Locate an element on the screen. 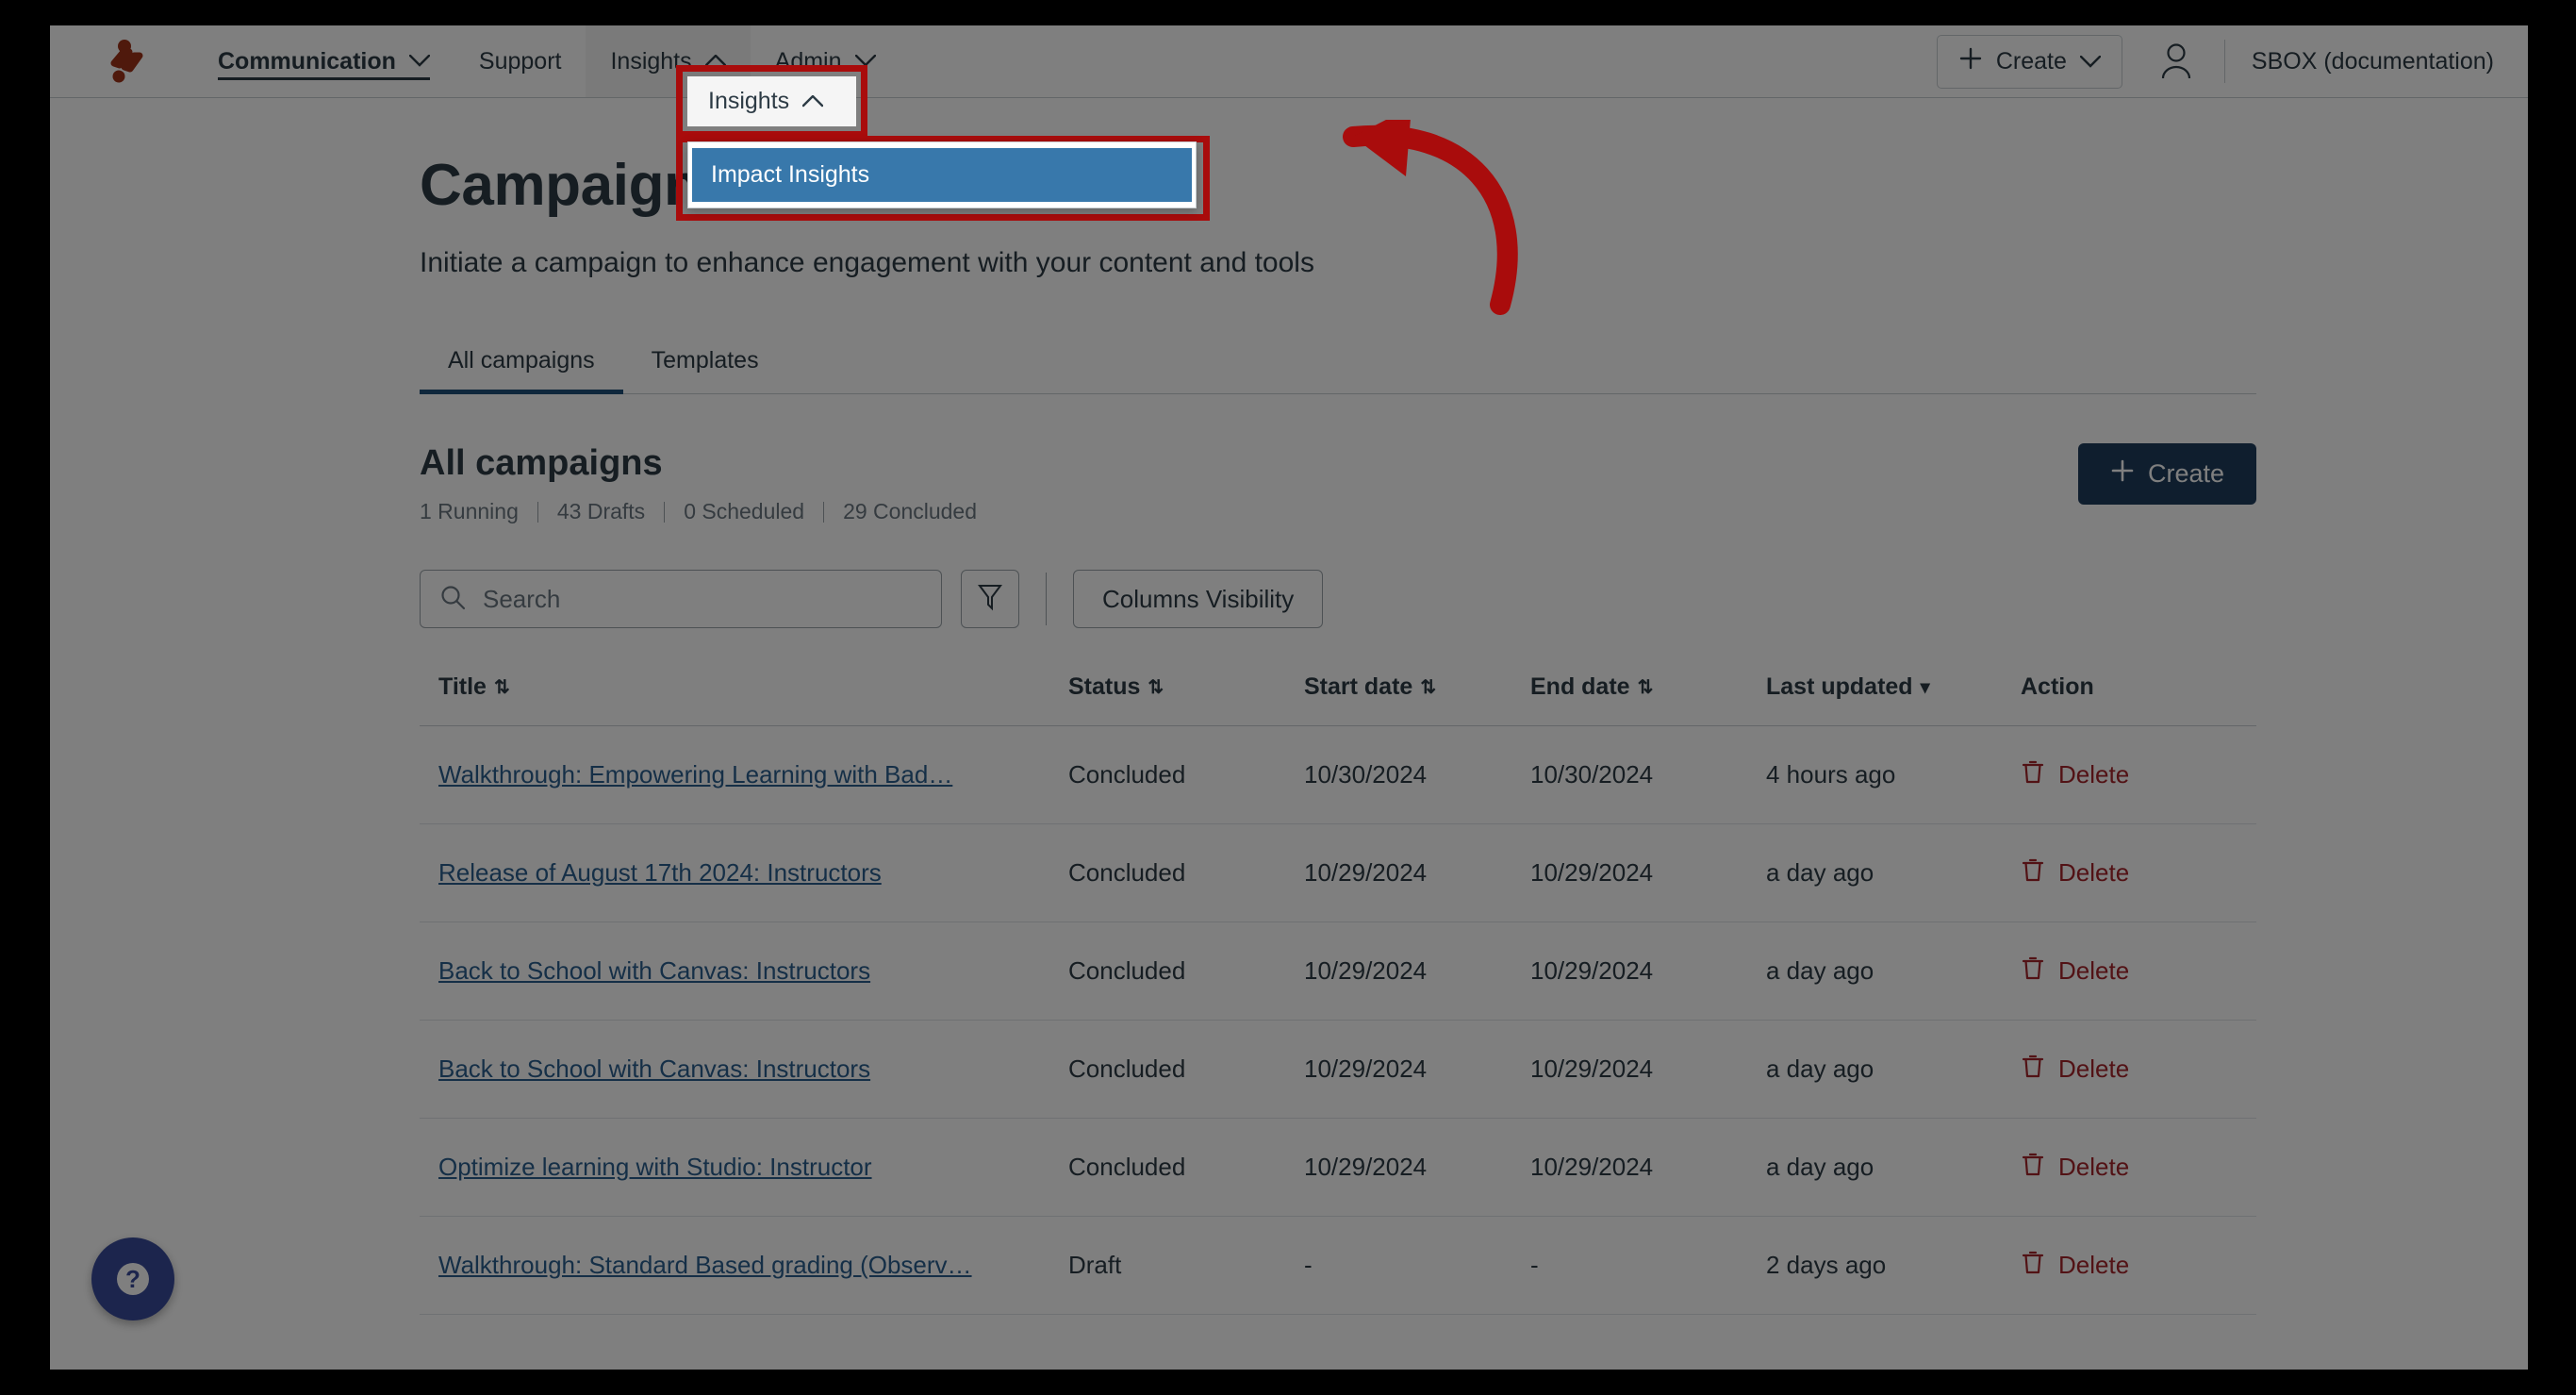  cell-last-updated: 2 days ago is located at coordinates (1893, 1265).